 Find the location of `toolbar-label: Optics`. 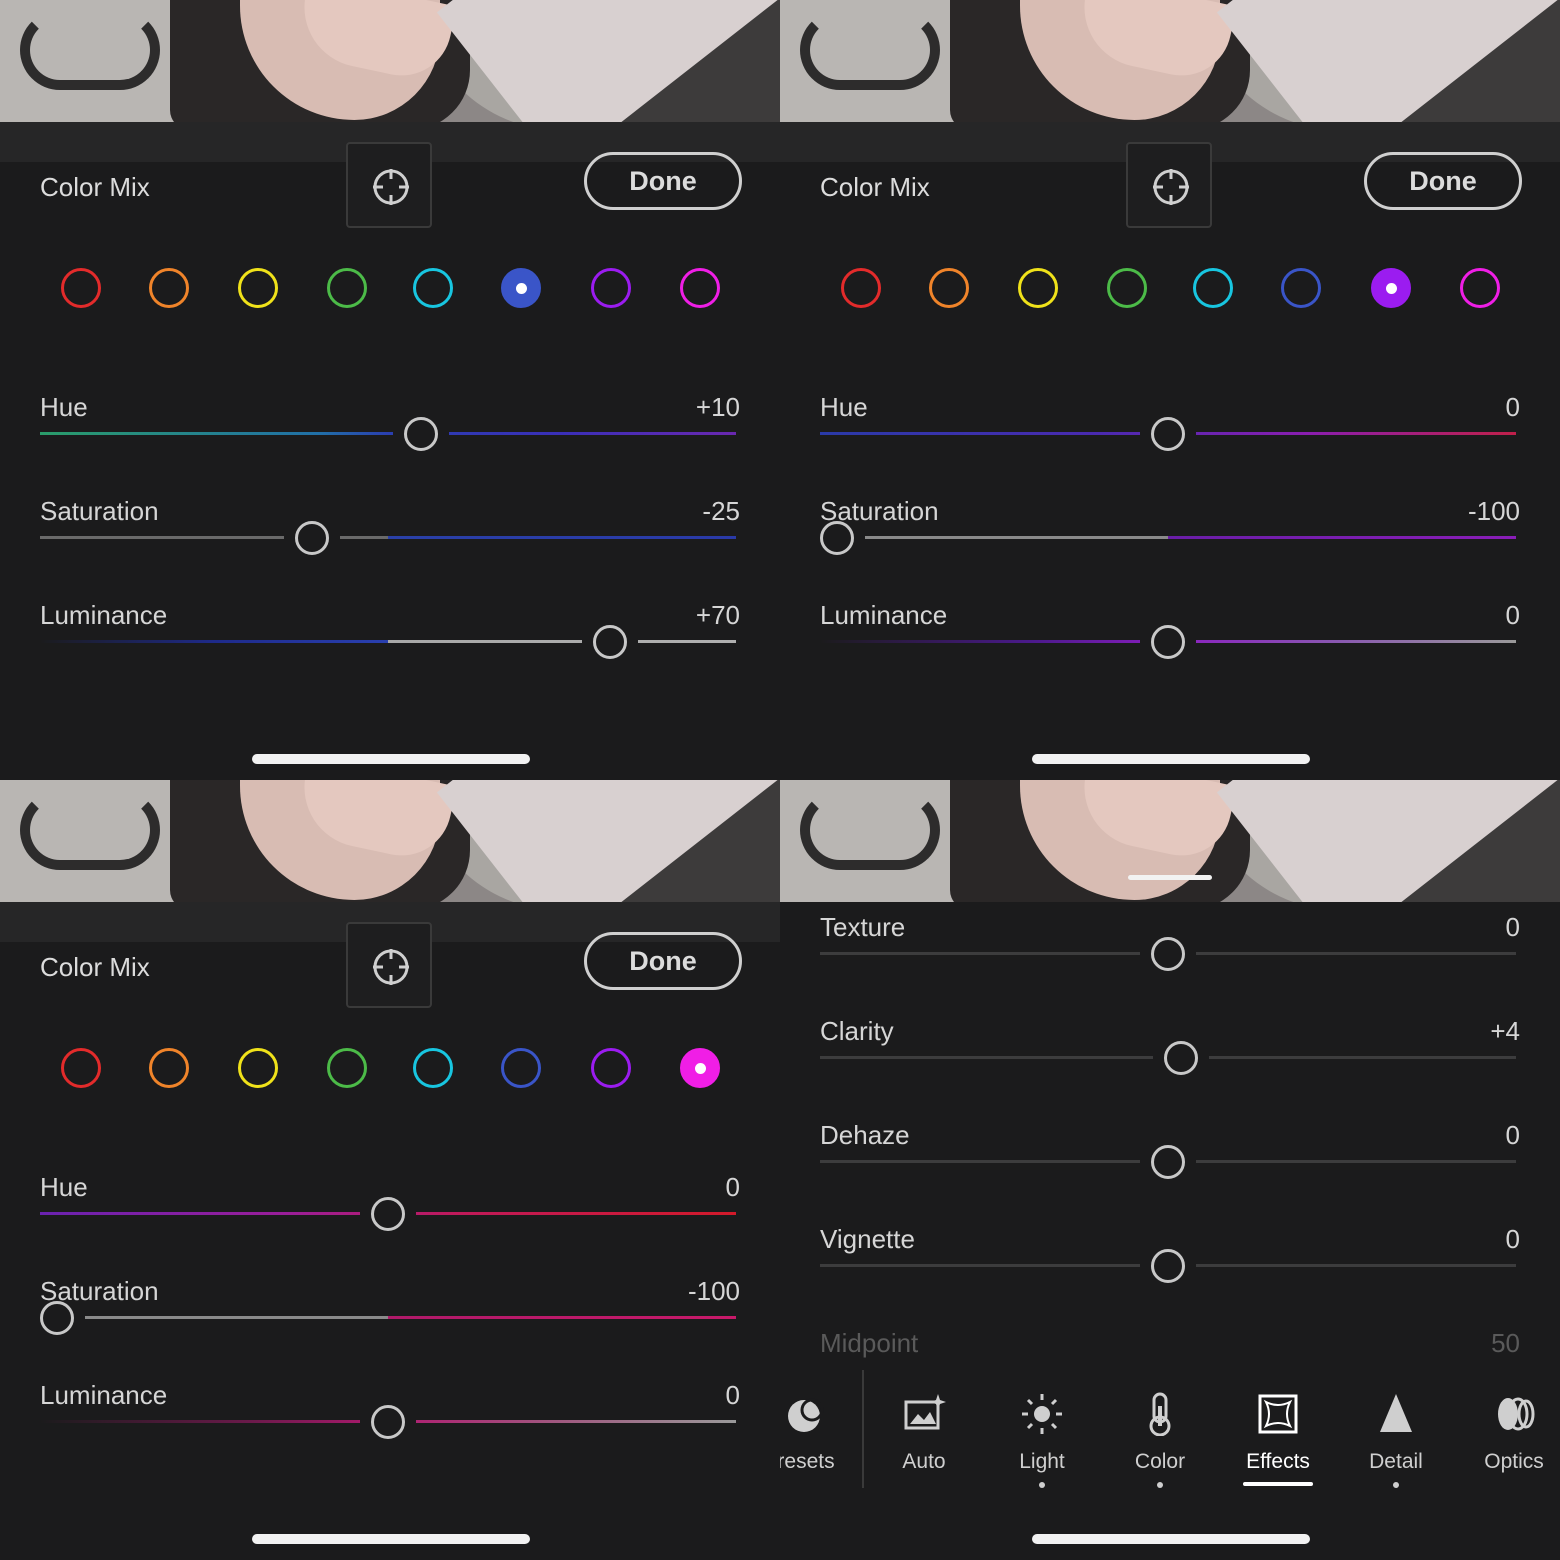

toolbar-label: Optics is located at coordinates (1514, 1461).